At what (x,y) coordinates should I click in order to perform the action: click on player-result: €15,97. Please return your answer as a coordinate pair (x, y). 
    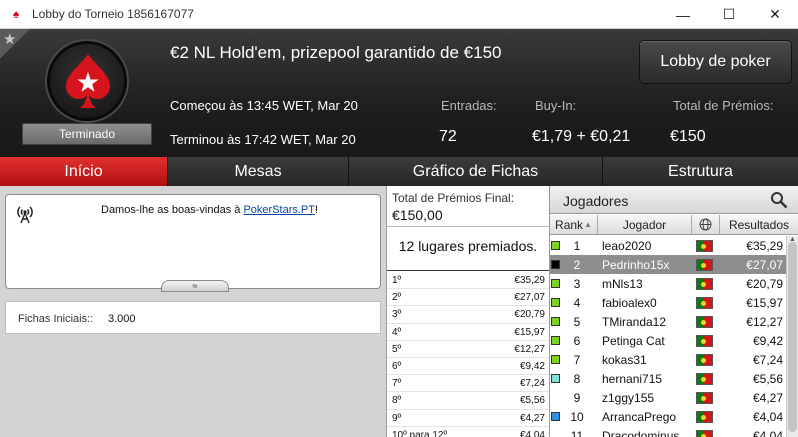
    Looking at the image, I should click on (764, 303).